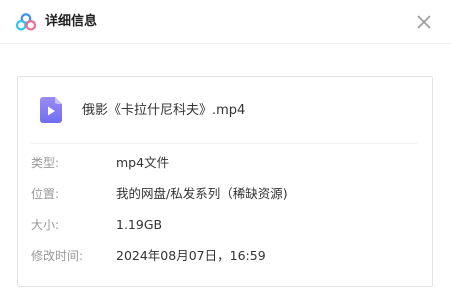 The width and height of the screenshot is (451, 298). Describe the element at coordinates (139, 224) in the screenshot. I see `size-value: 1.19GB` at that location.